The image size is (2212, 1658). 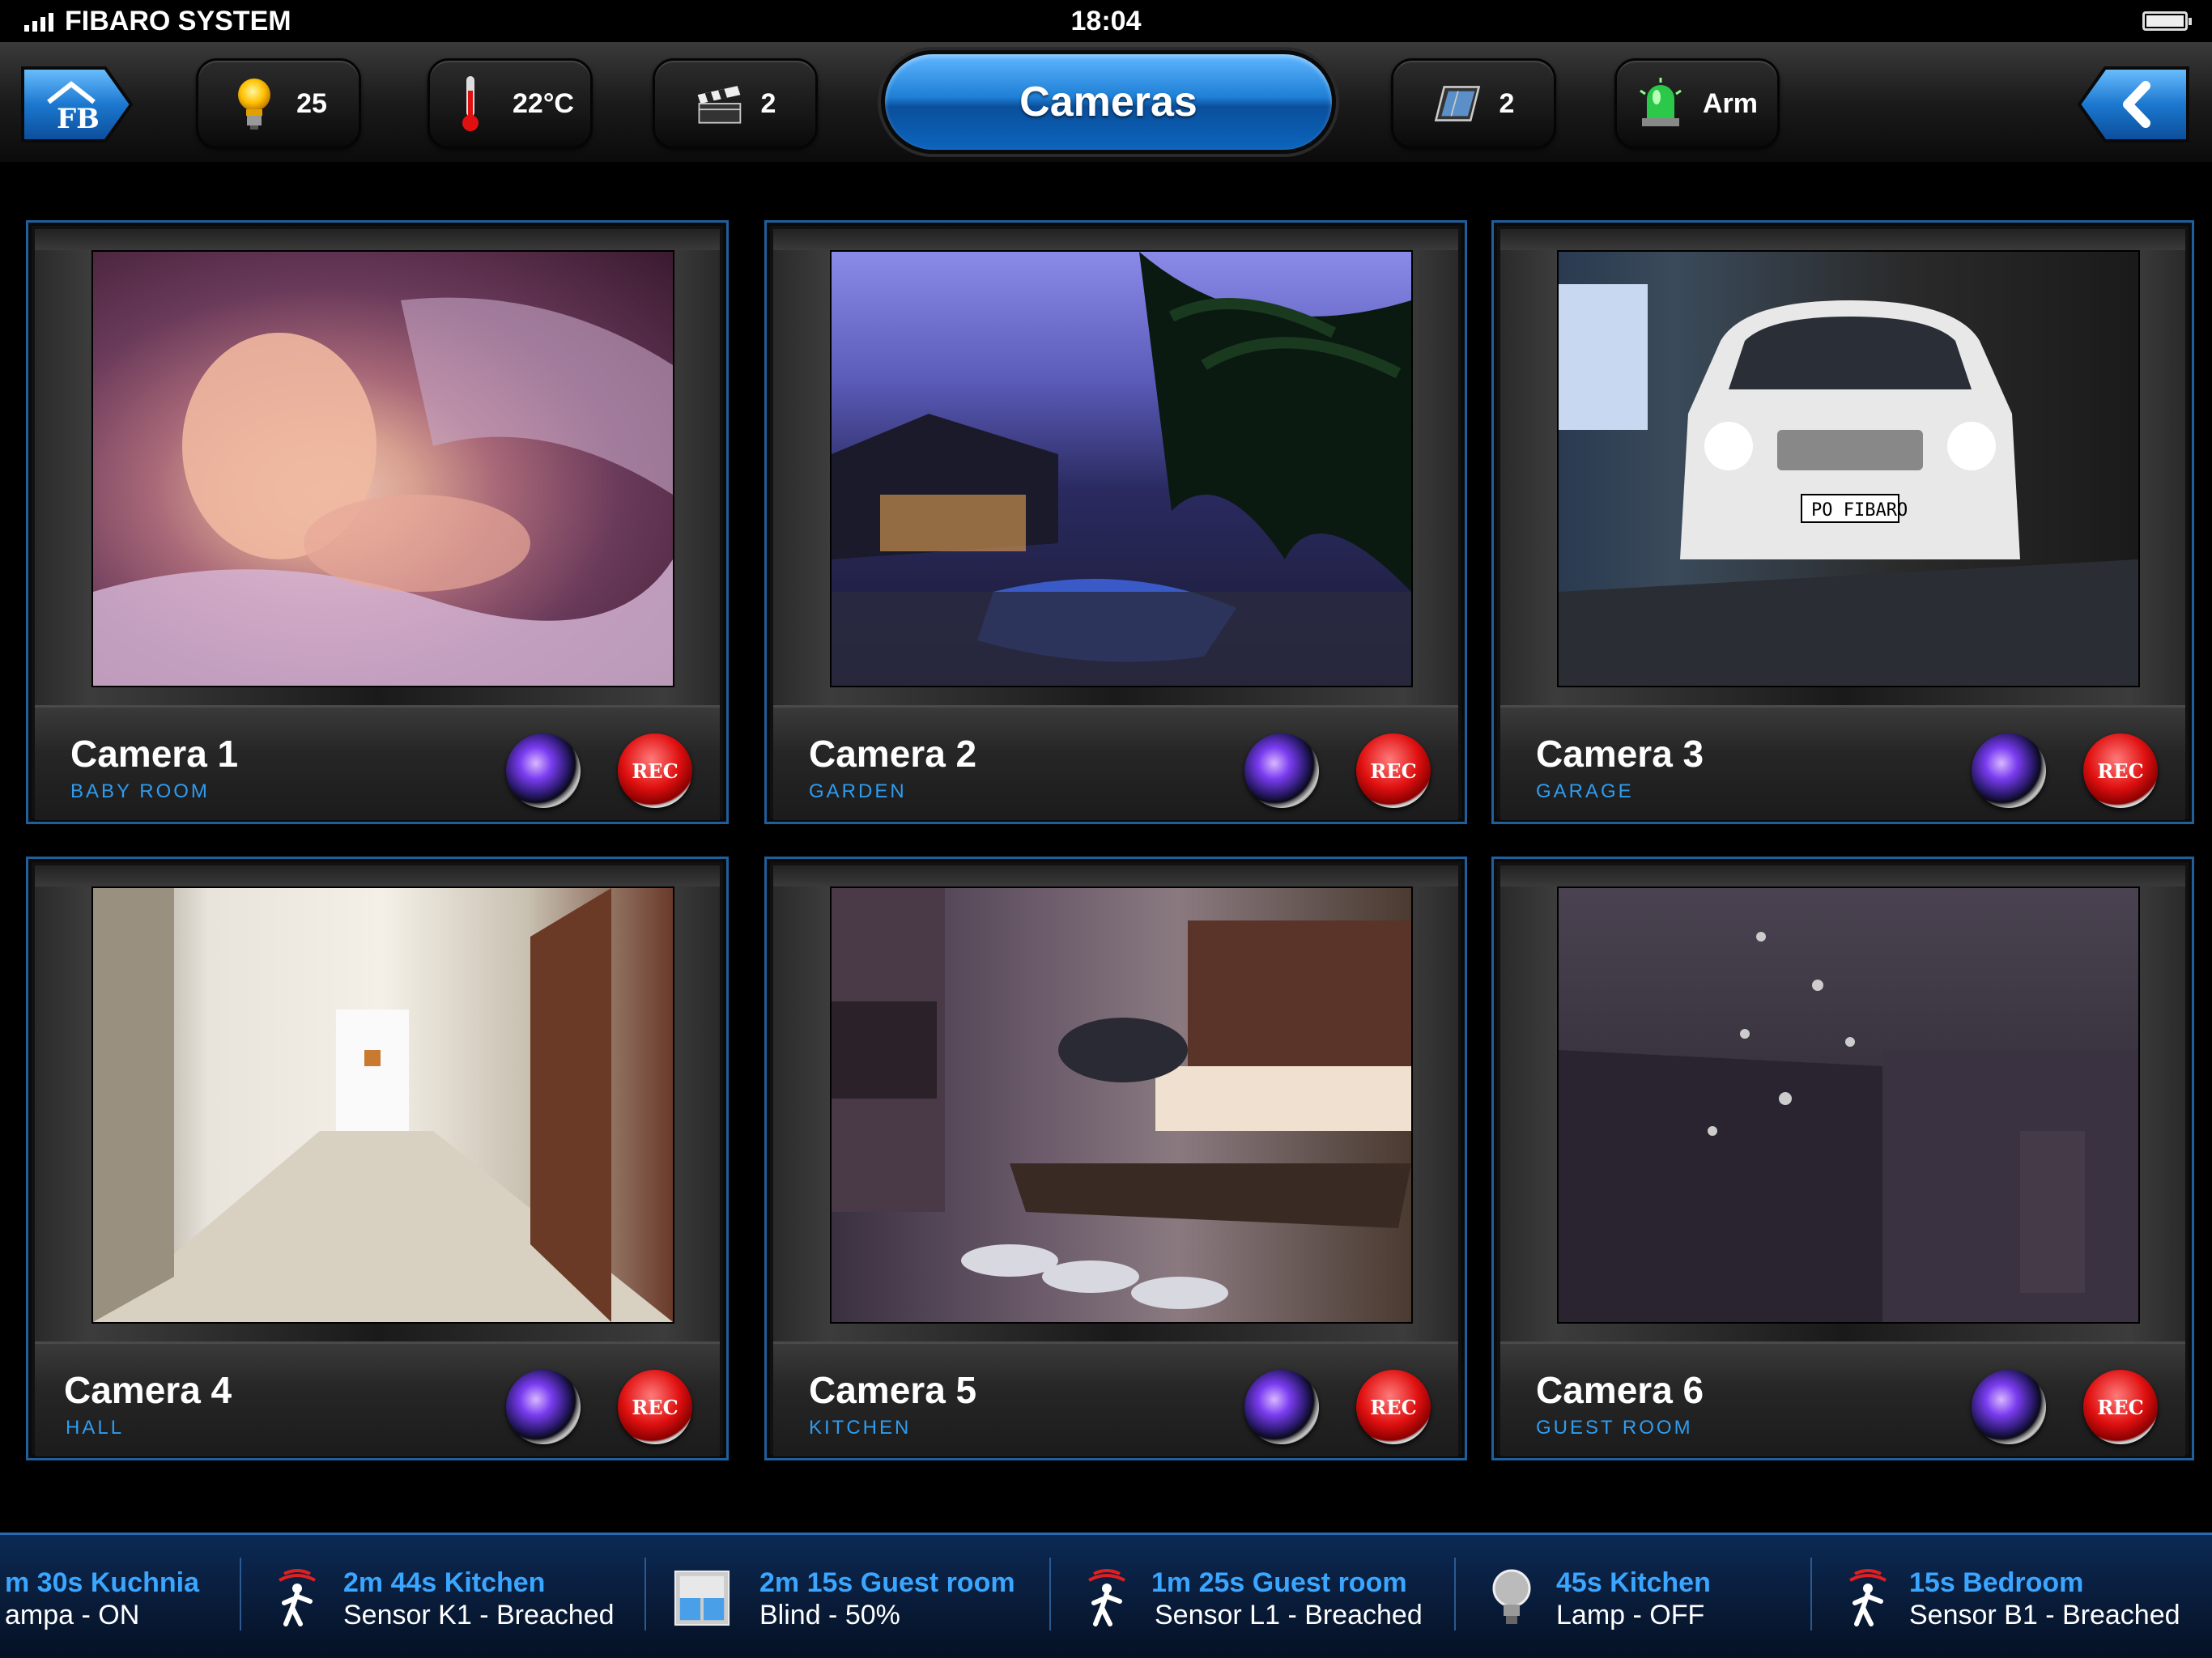 What do you see at coordinates (1661, 103) in the screenshot?
I see `alarm-beacon-icon` at bounding box center [1661, 103].